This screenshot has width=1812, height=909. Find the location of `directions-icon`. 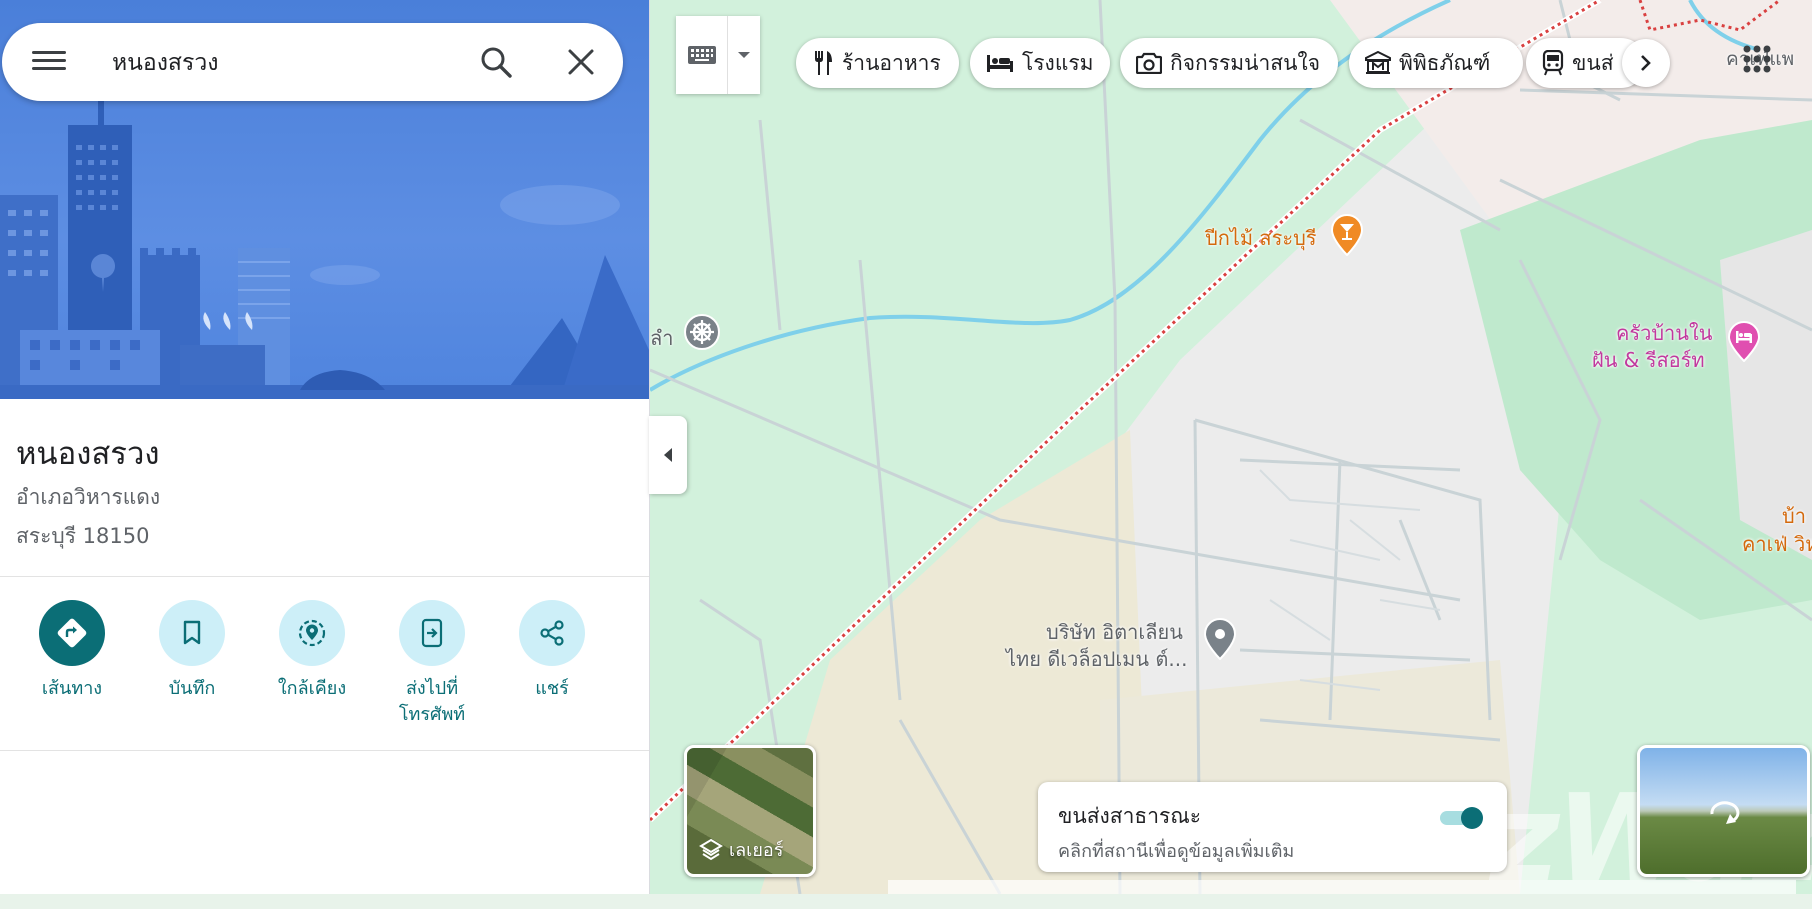

directions-icon is located at coordinates (72, 633).